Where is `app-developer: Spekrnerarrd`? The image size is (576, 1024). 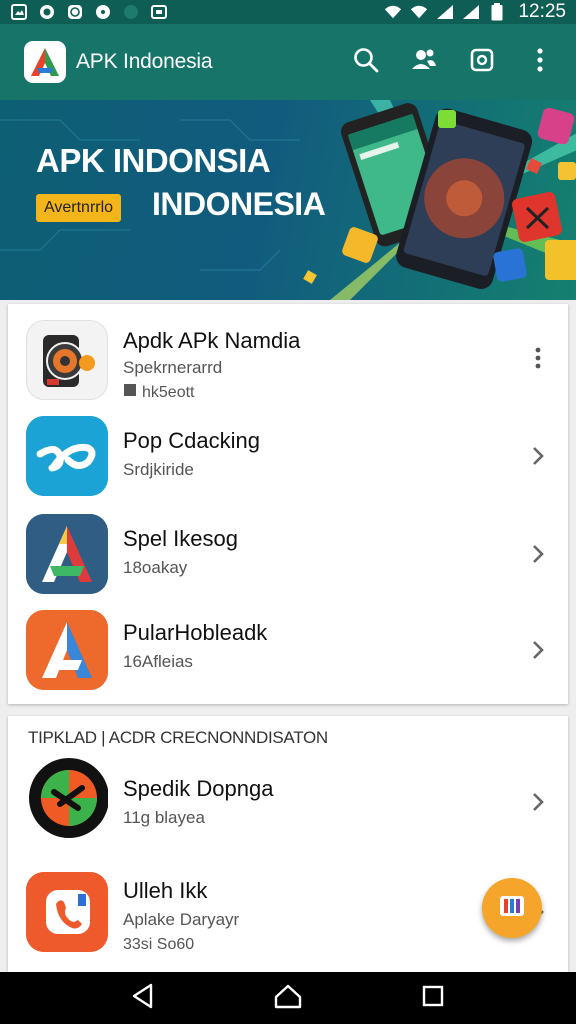 app-developer: Spekrnerarrd is located at coordinates (173, 367).